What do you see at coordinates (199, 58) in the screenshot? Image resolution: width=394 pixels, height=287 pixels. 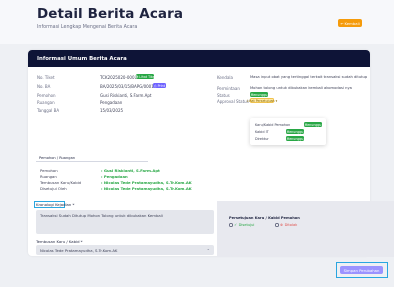 I see `info-card-heading: Informasi Umum Berita Acara` at bounding box center [199, 58].